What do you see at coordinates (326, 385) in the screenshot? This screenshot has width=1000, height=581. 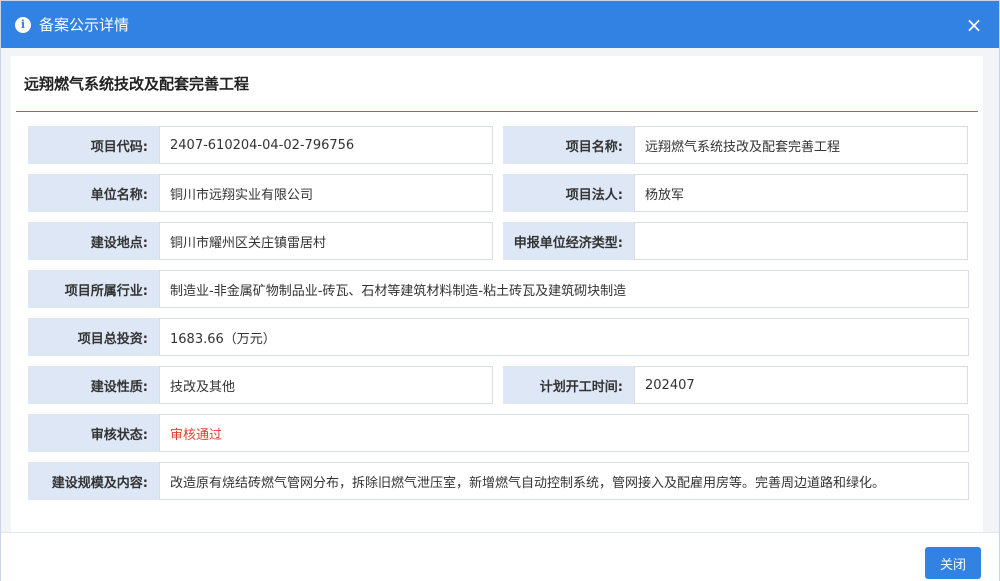 I see `nature-value: 技改及其他` at bounding box center [326, 385].